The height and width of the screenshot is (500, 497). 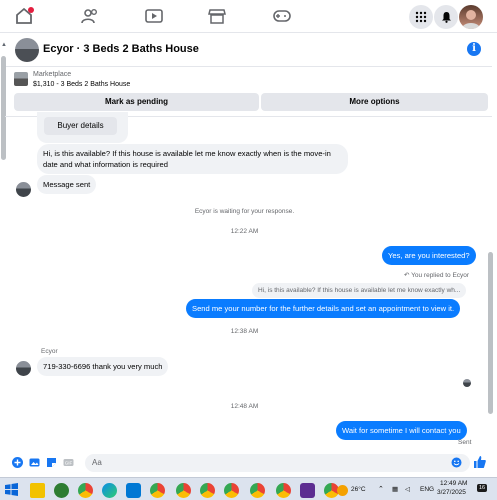 What do you see at coordinates (451, 492) in the screenshot?
I see `clock-date: 3/27/2025` at bounding box center [451, 492].